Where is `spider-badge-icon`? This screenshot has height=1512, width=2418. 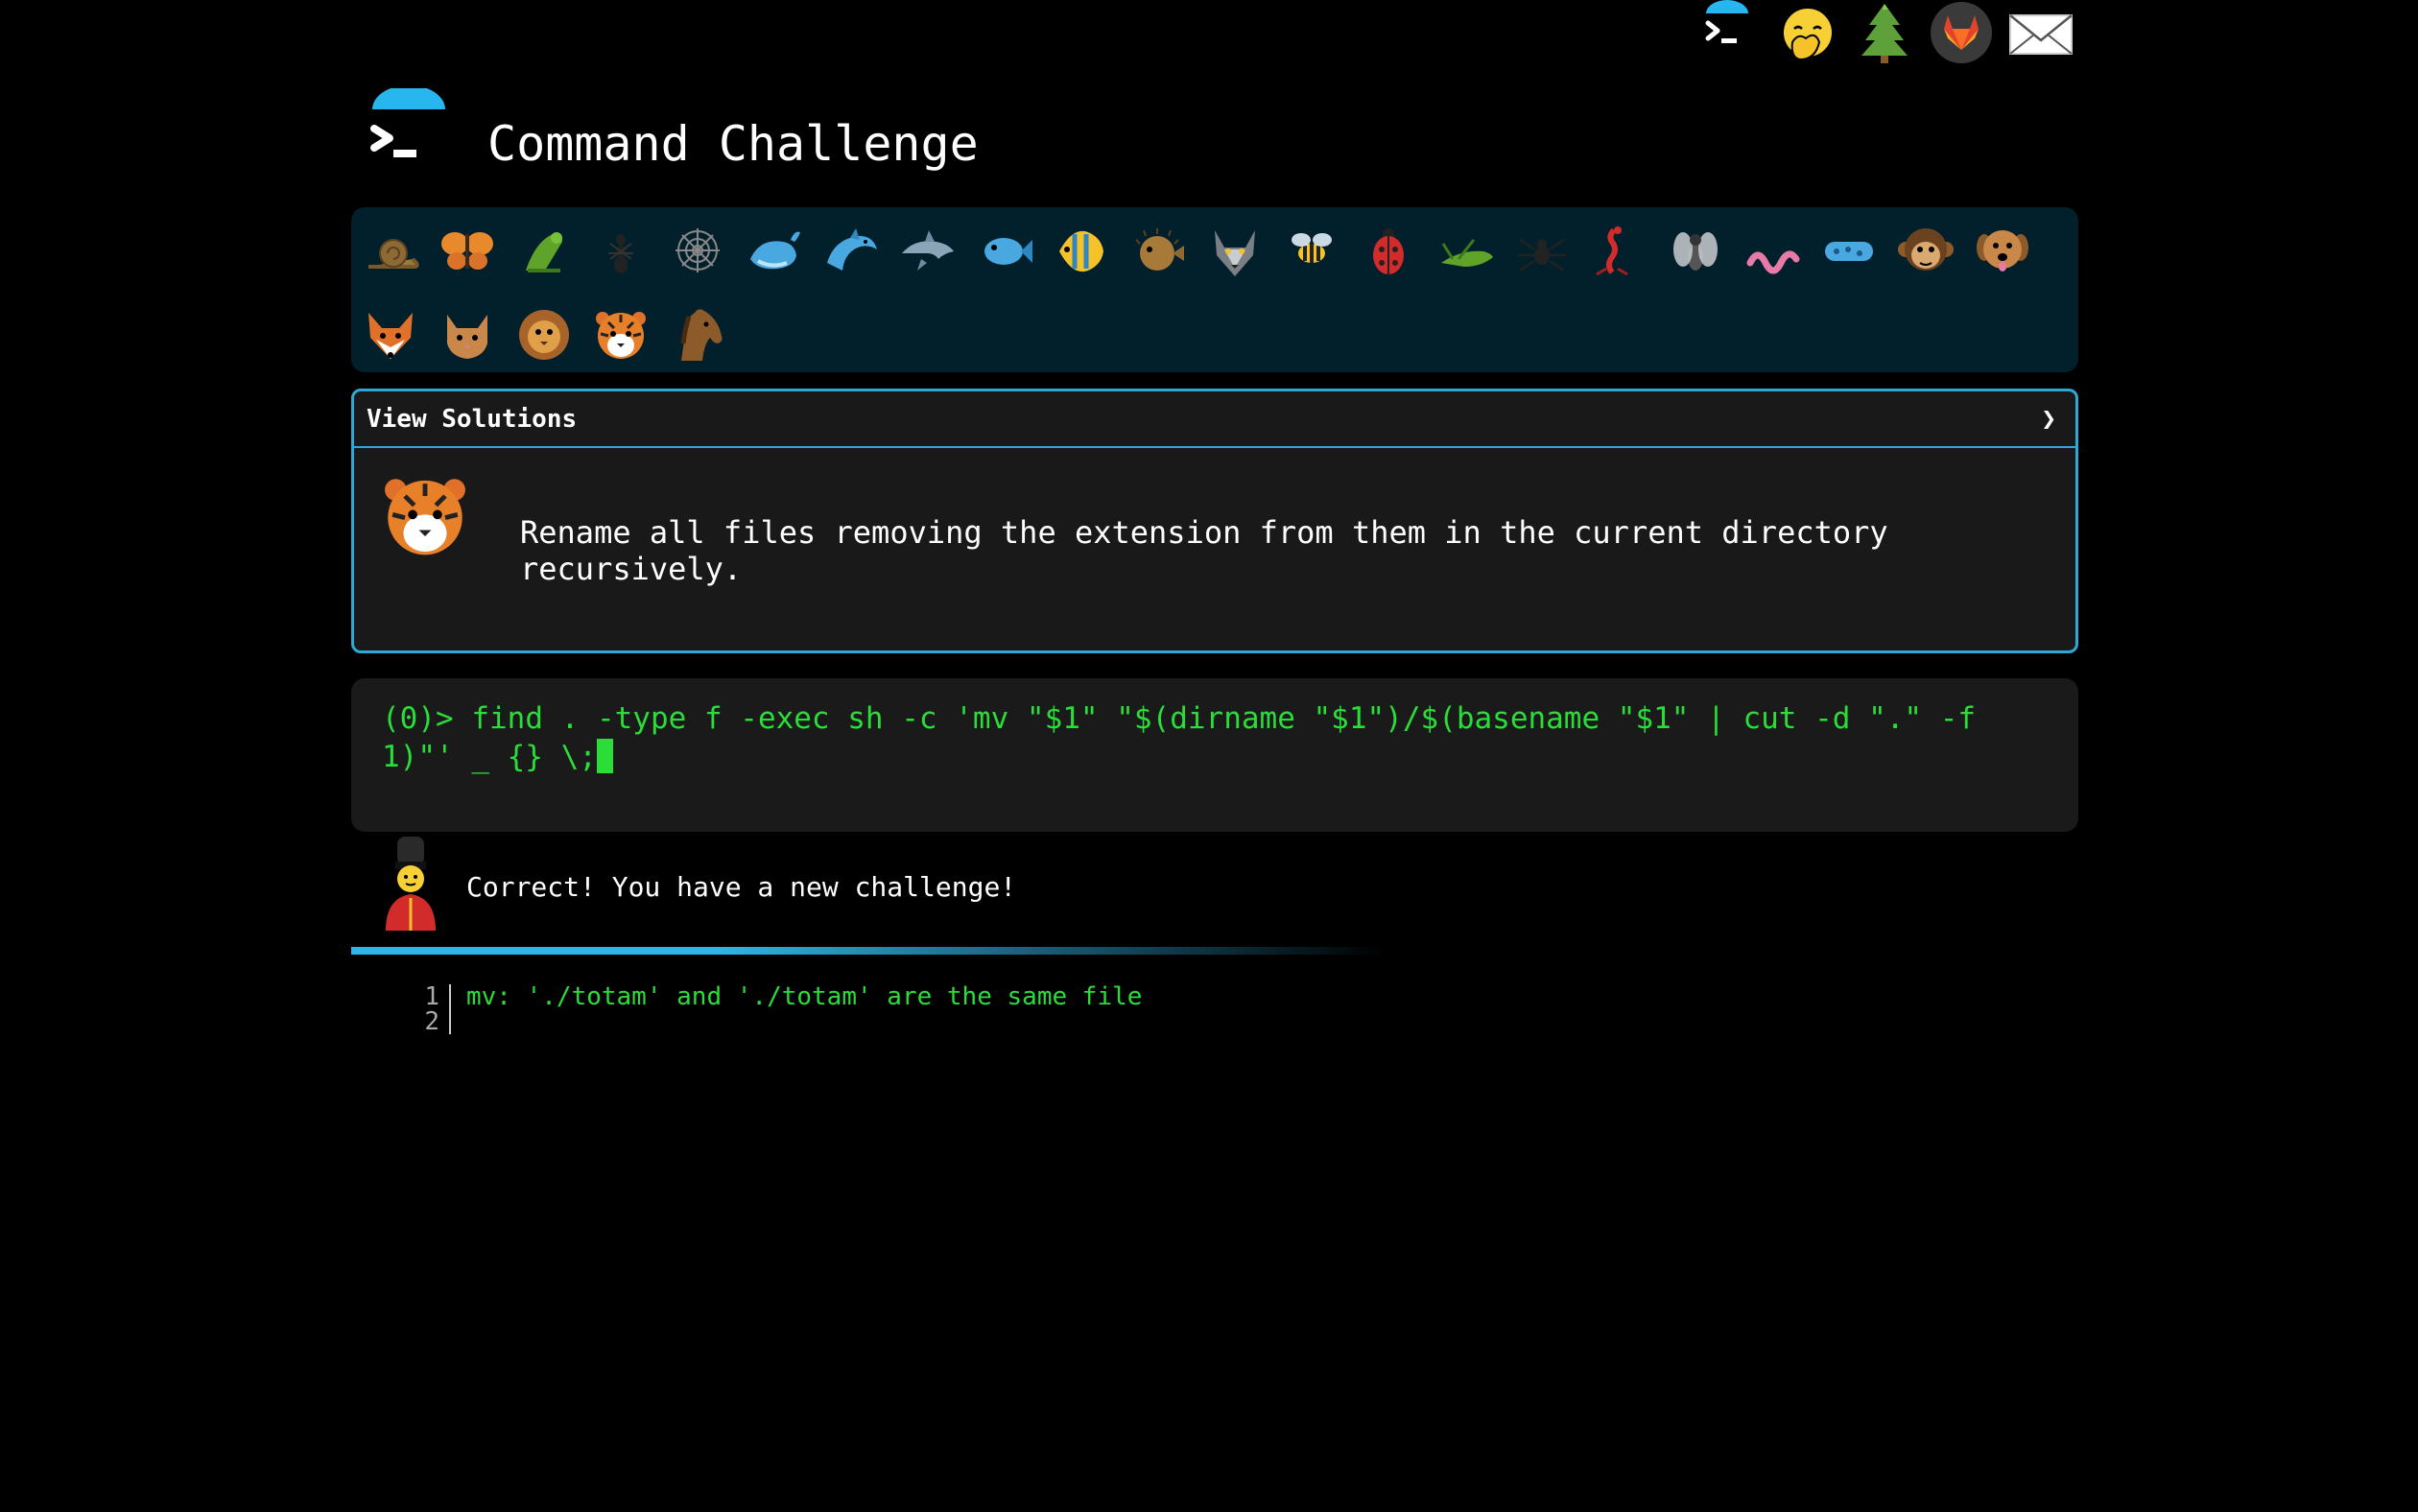 spider-badge-icon is located at coordinates (1542, 250).